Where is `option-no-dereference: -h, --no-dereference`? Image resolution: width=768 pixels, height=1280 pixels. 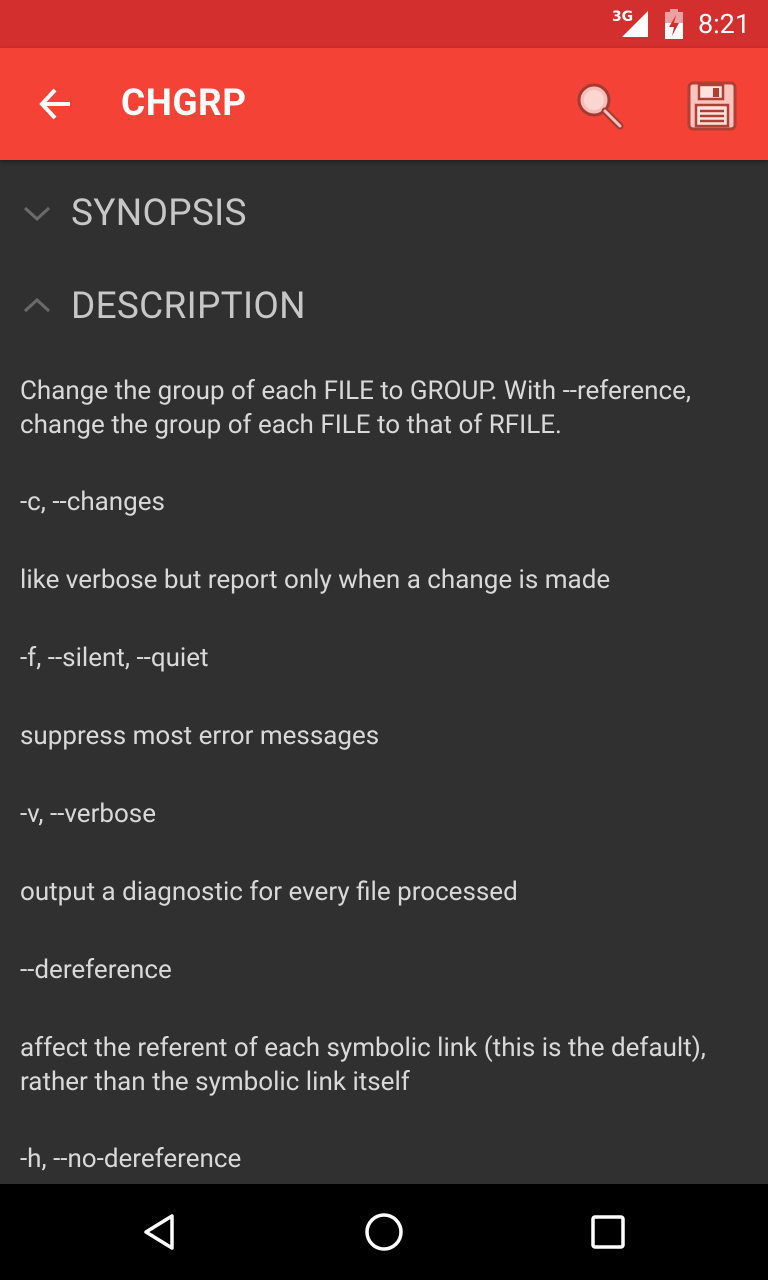 option-no-dereference: -h, --no-dereference is located at coordinates (131, 1159).